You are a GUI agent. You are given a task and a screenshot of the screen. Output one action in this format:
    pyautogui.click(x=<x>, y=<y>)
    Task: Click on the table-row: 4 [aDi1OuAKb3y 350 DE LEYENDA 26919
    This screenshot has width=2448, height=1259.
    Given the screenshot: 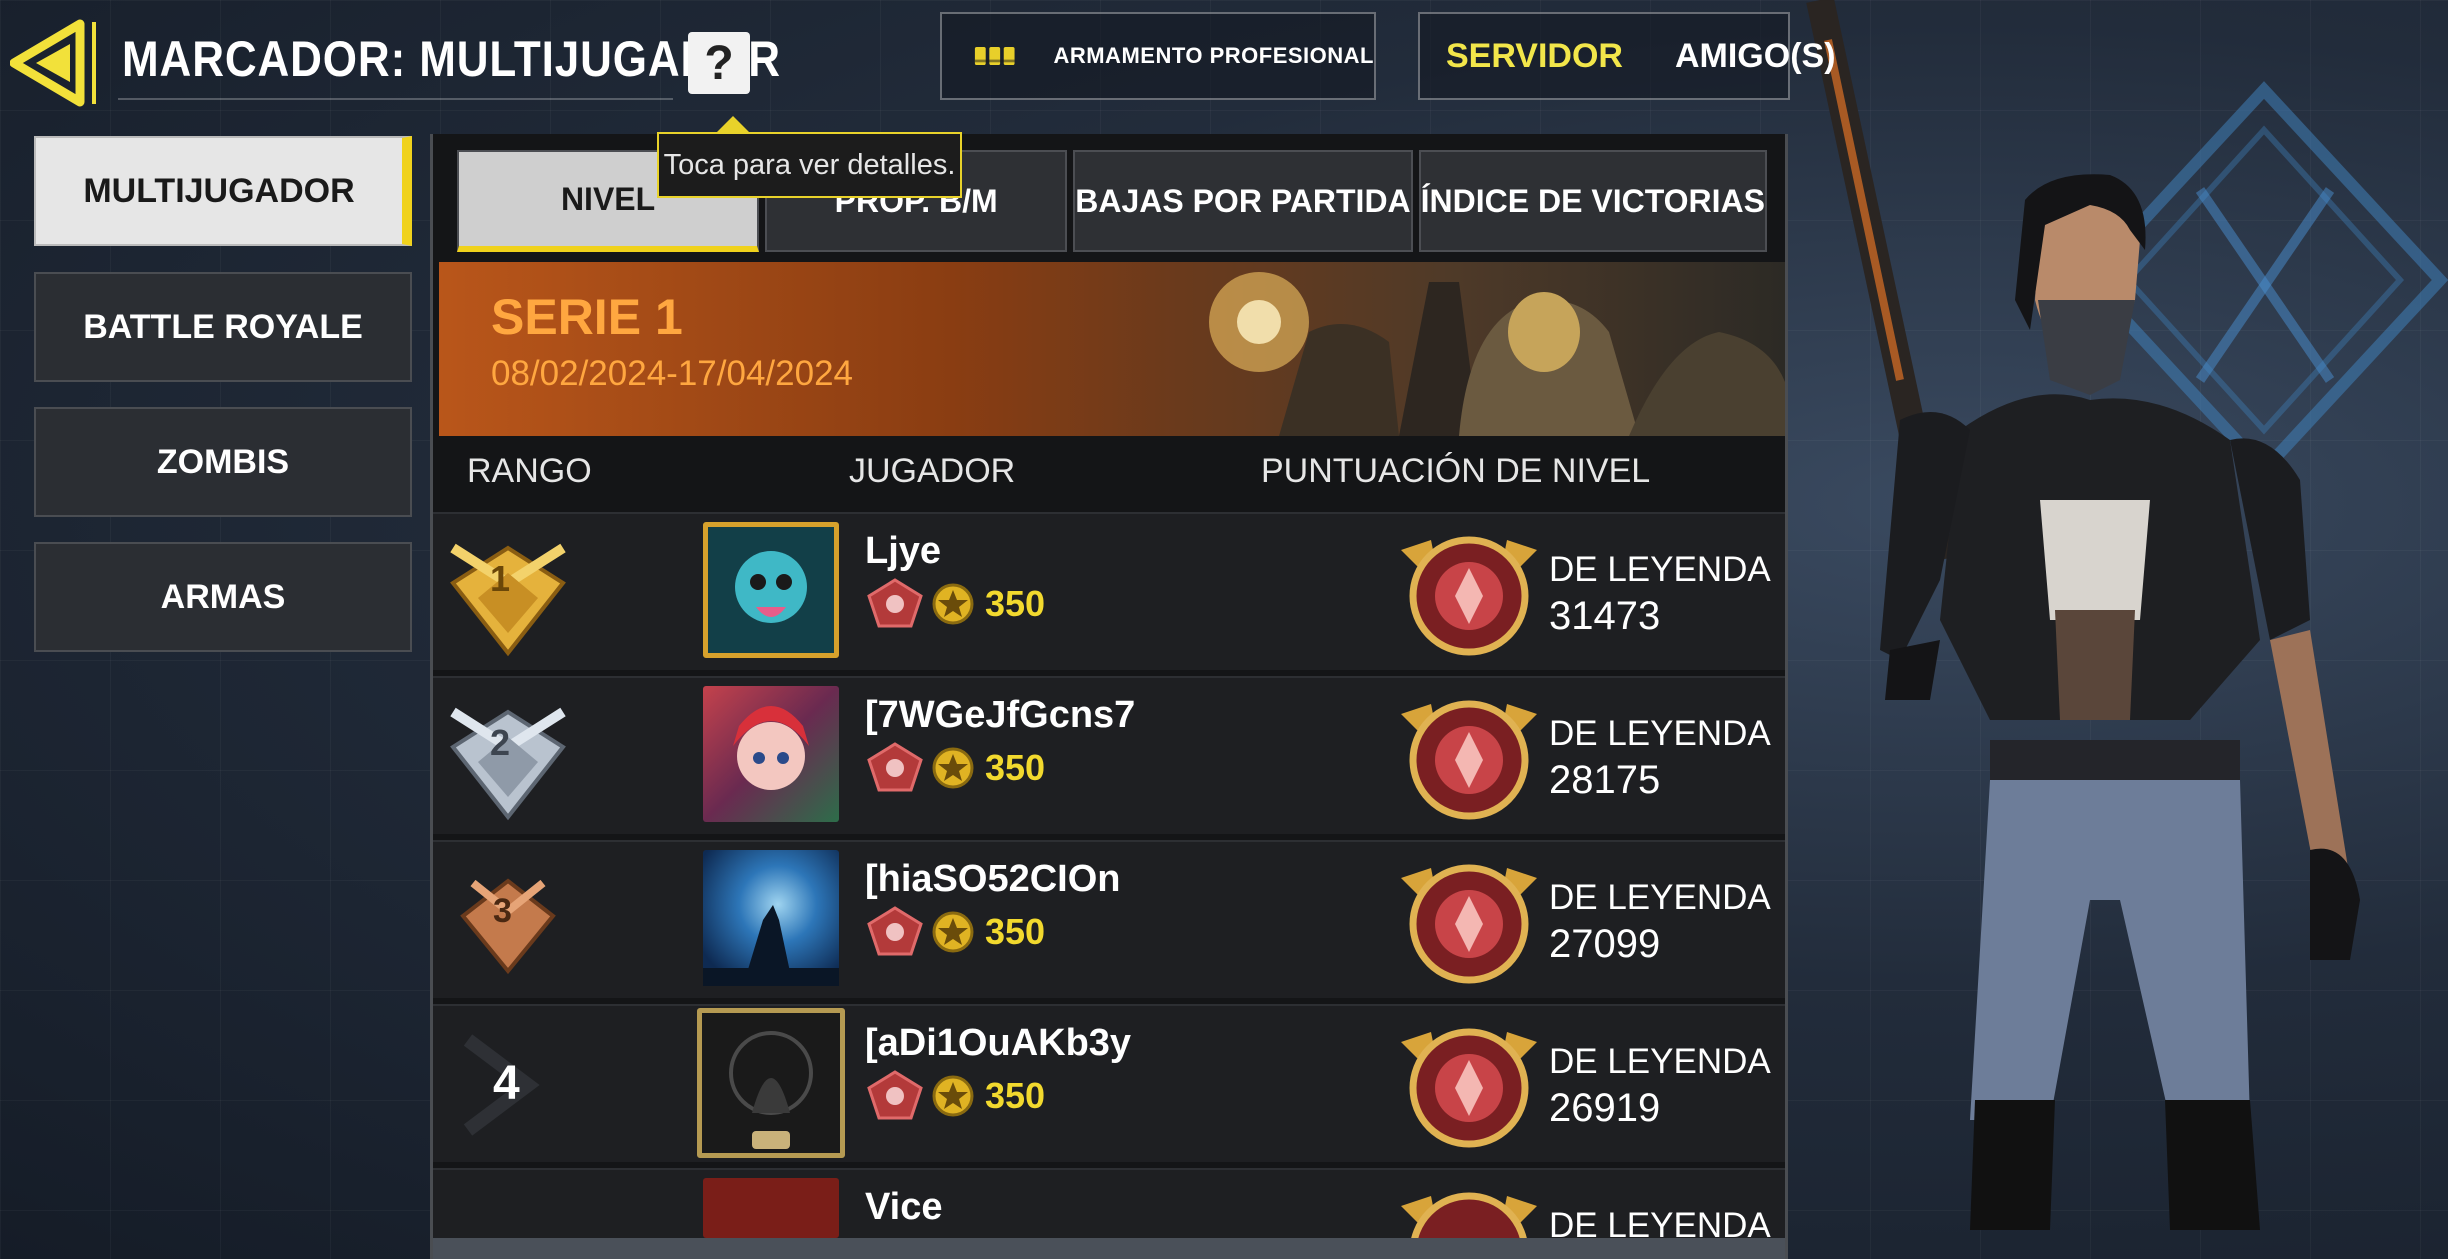 What is the action you would take?
    pyautogui.click(x=1109, y=1083)
    